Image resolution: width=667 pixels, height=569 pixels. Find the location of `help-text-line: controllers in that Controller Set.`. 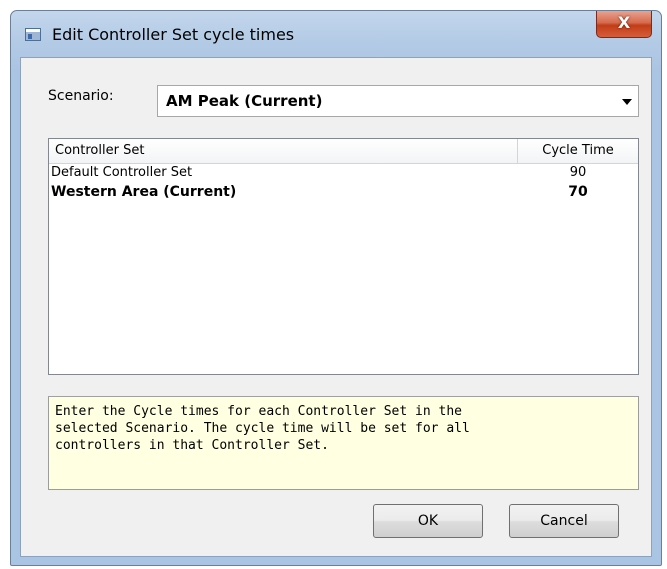

help-text-line: controllers in that Controller Set. is located at coordinates (192, 445).